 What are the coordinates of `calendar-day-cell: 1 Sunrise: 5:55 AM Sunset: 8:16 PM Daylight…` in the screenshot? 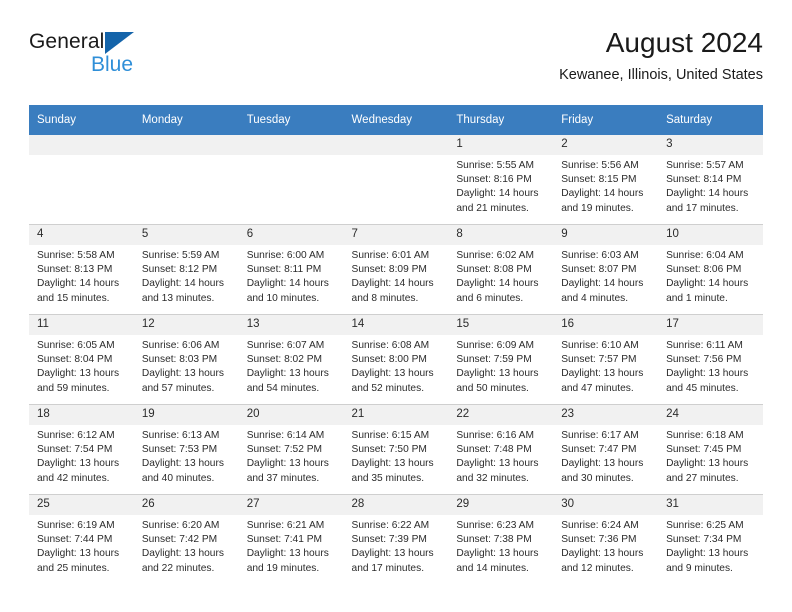 It's located at (501, 180).